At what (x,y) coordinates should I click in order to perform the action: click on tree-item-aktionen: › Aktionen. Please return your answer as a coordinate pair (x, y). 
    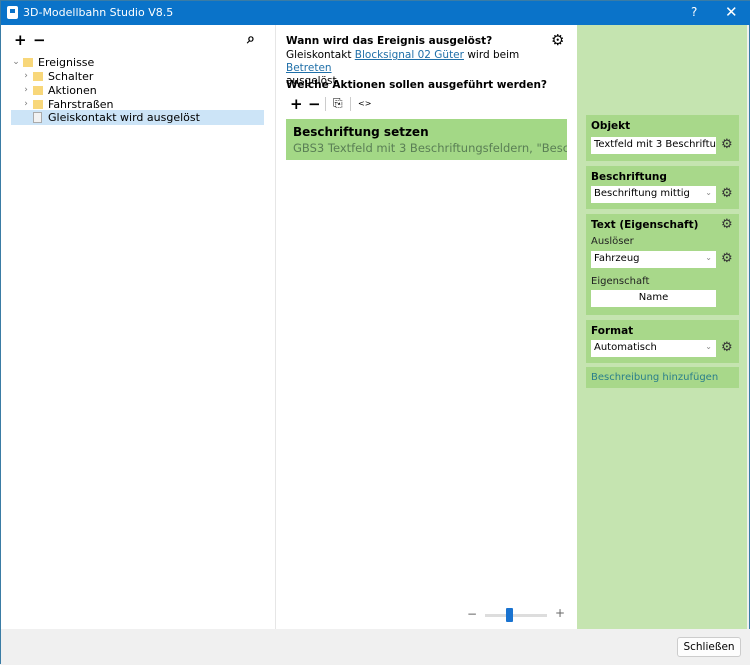
    Looking at the image, I should click on (59, 90).